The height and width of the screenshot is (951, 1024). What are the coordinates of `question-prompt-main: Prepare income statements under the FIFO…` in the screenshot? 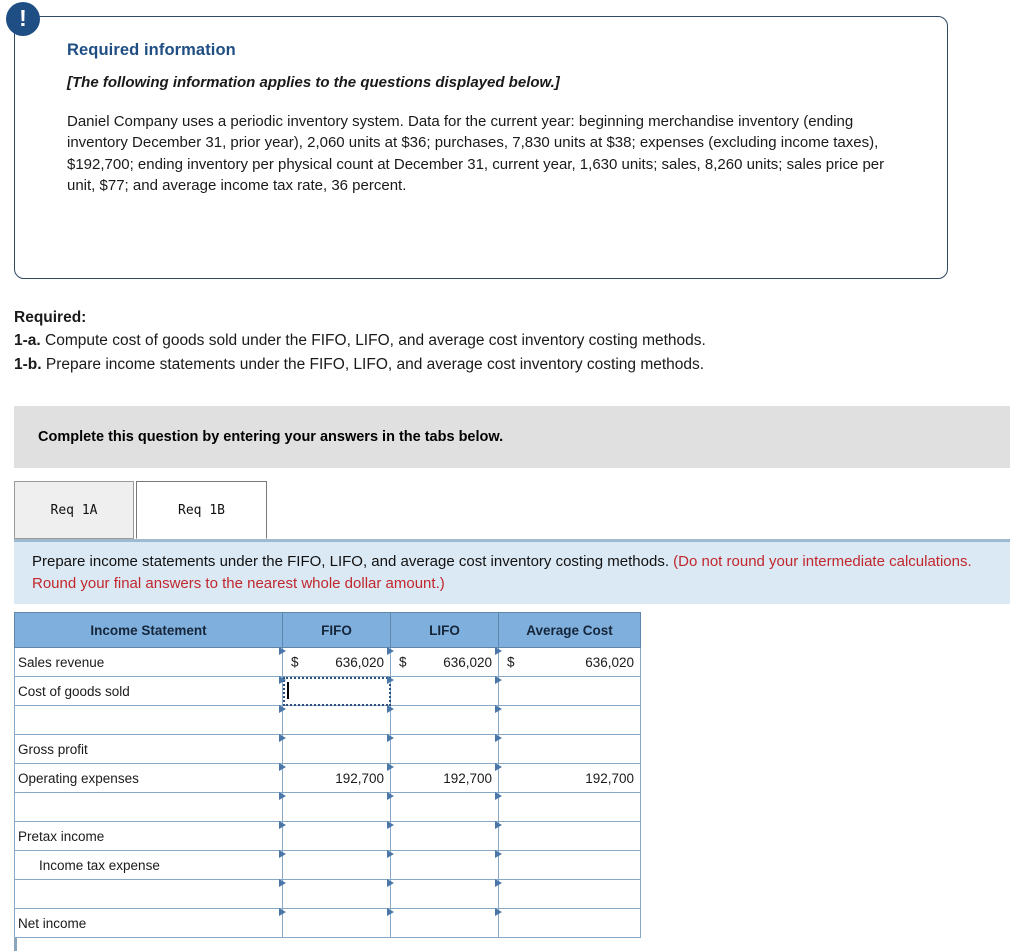 It's located at (350, 561).